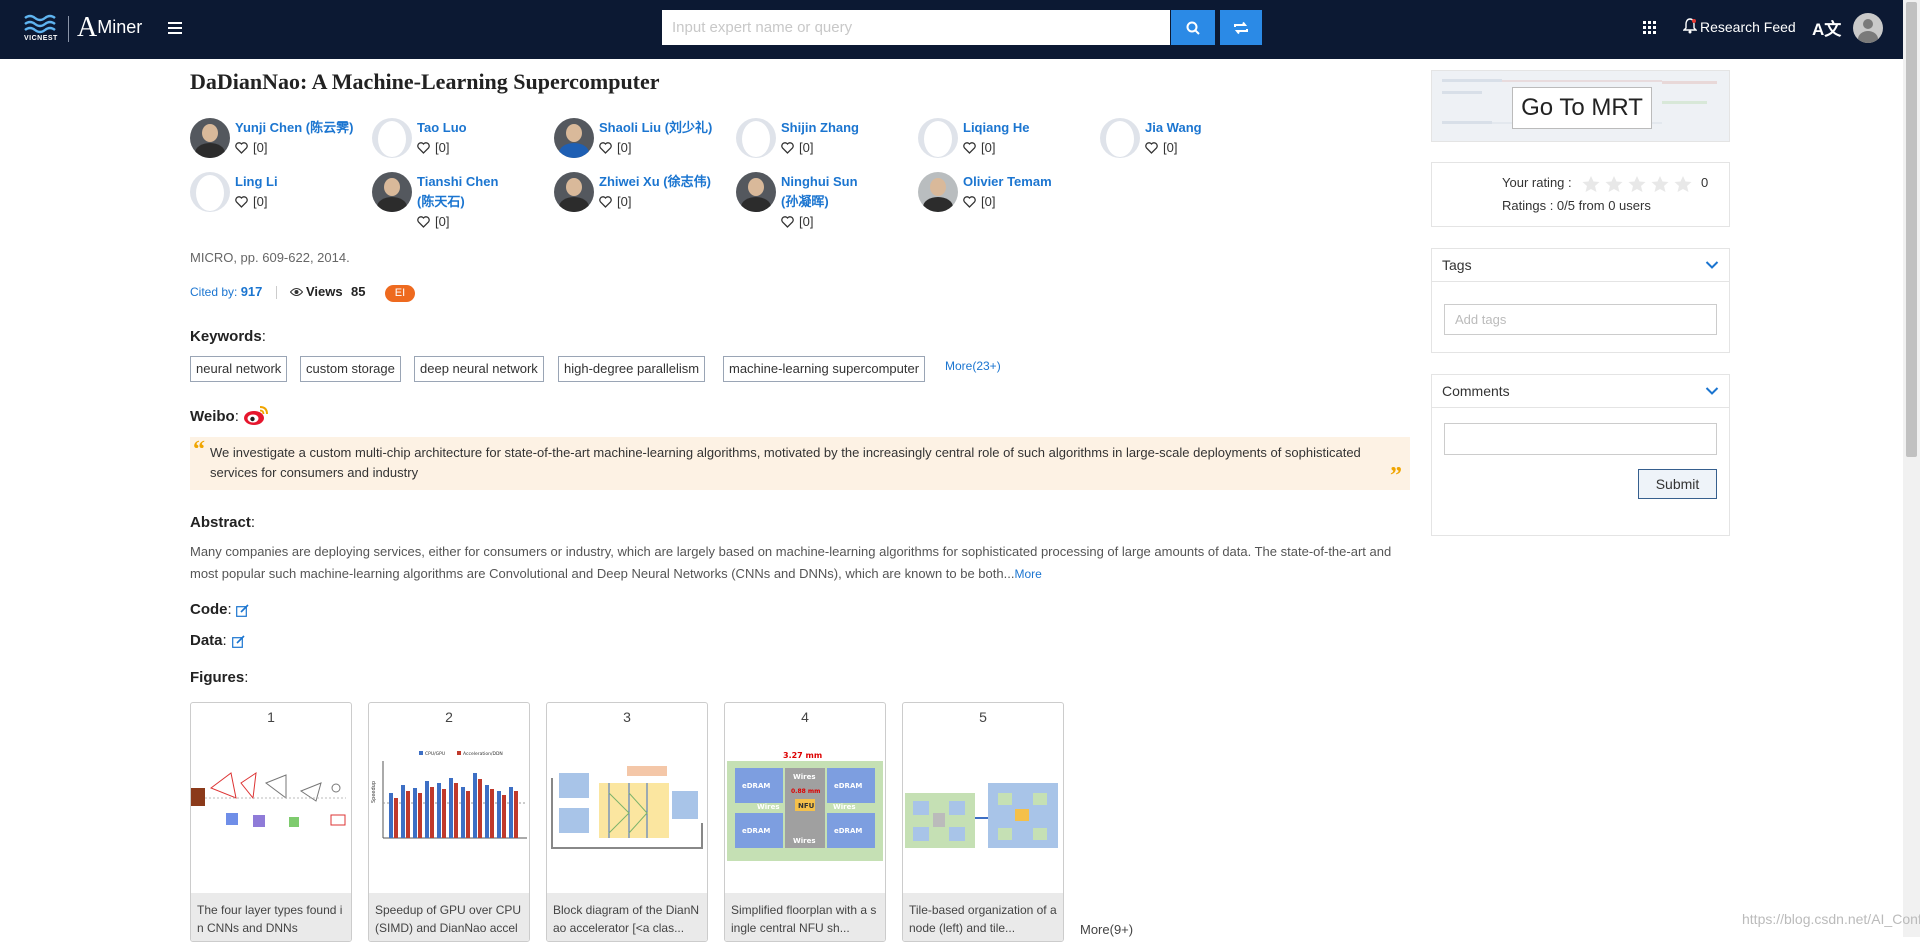 The height and width of the screenshot is (942, 1920). I want to click on edit-code-icon, so click(242, 610).